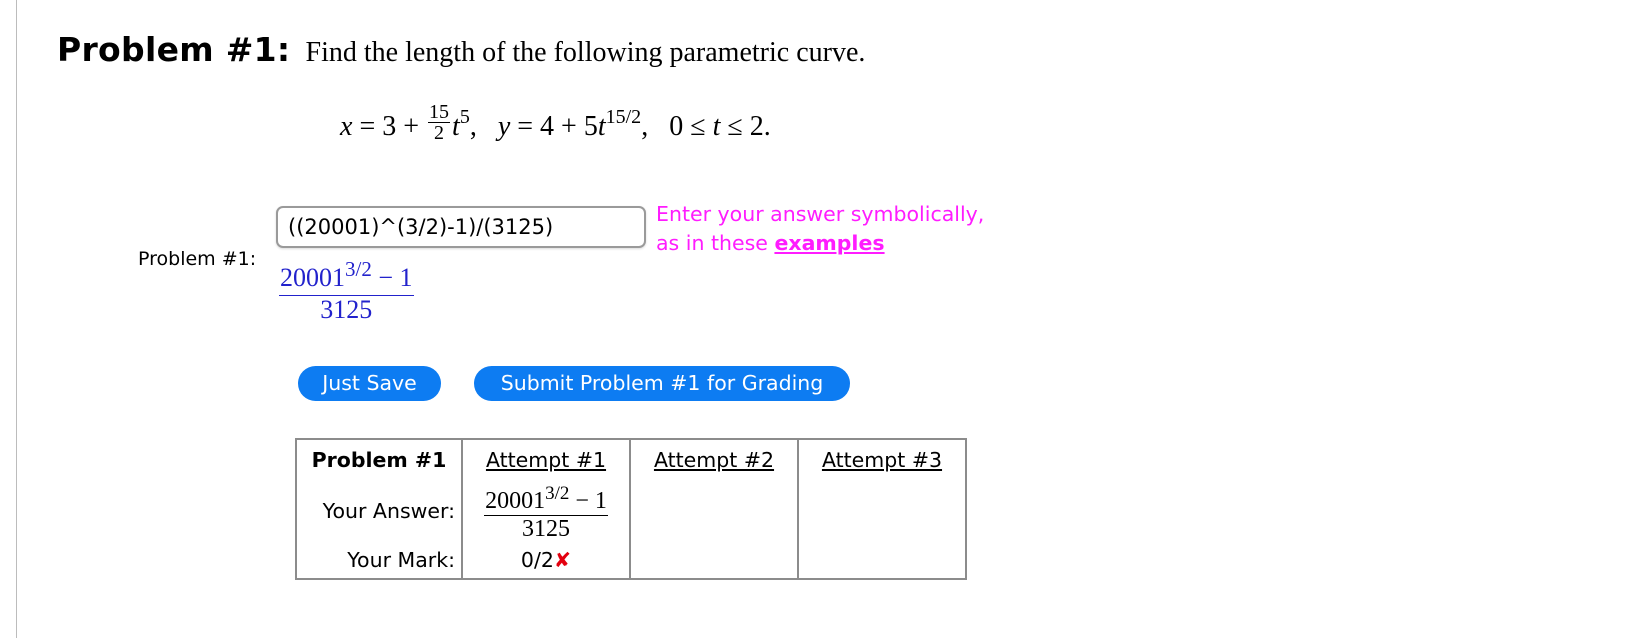 The image size is (1640, 638). Describe the element at coordinates (829, 243) in the screenshot. I see `examples-link: examples` at that location.